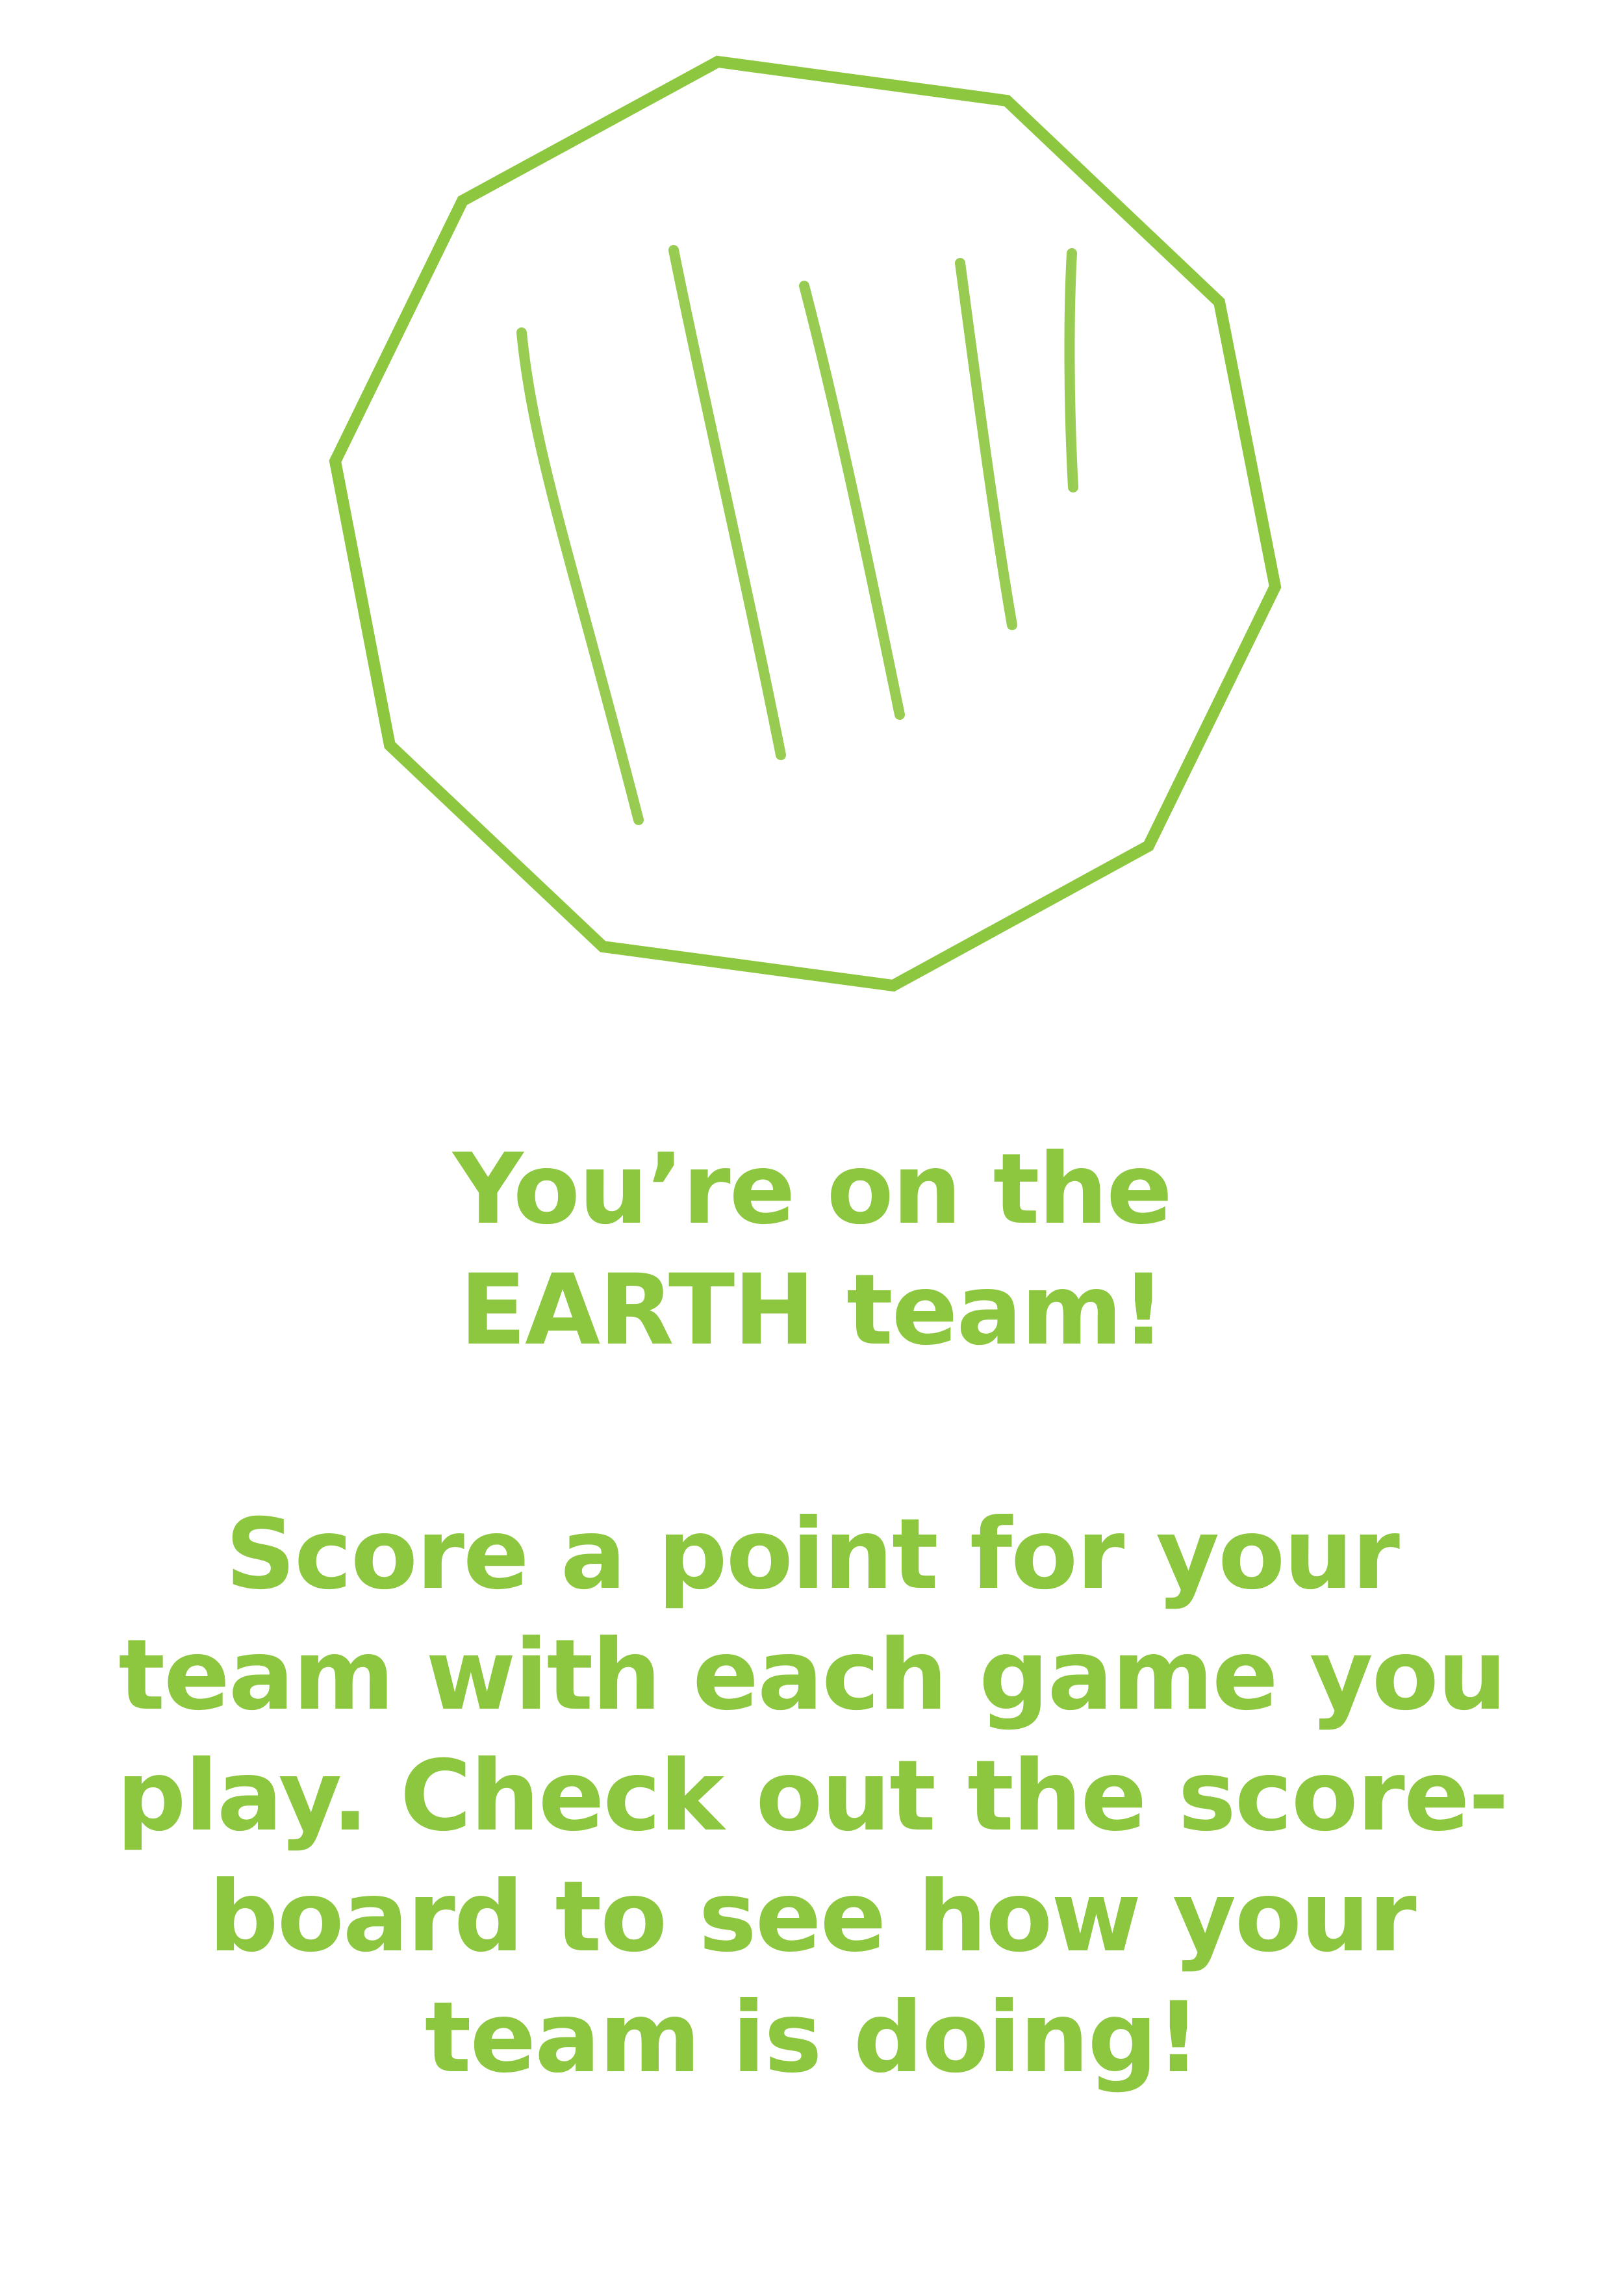 The image size is (1624, 2270). I want to click on instructions-line: board to see how your, so click(812, 1917).